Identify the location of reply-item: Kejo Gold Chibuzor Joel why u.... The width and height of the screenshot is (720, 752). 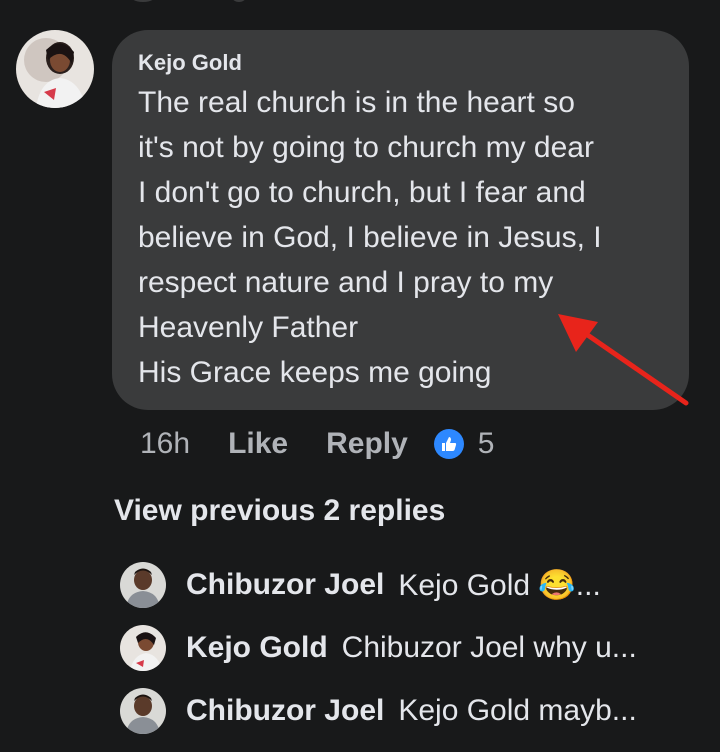
(378, 648).